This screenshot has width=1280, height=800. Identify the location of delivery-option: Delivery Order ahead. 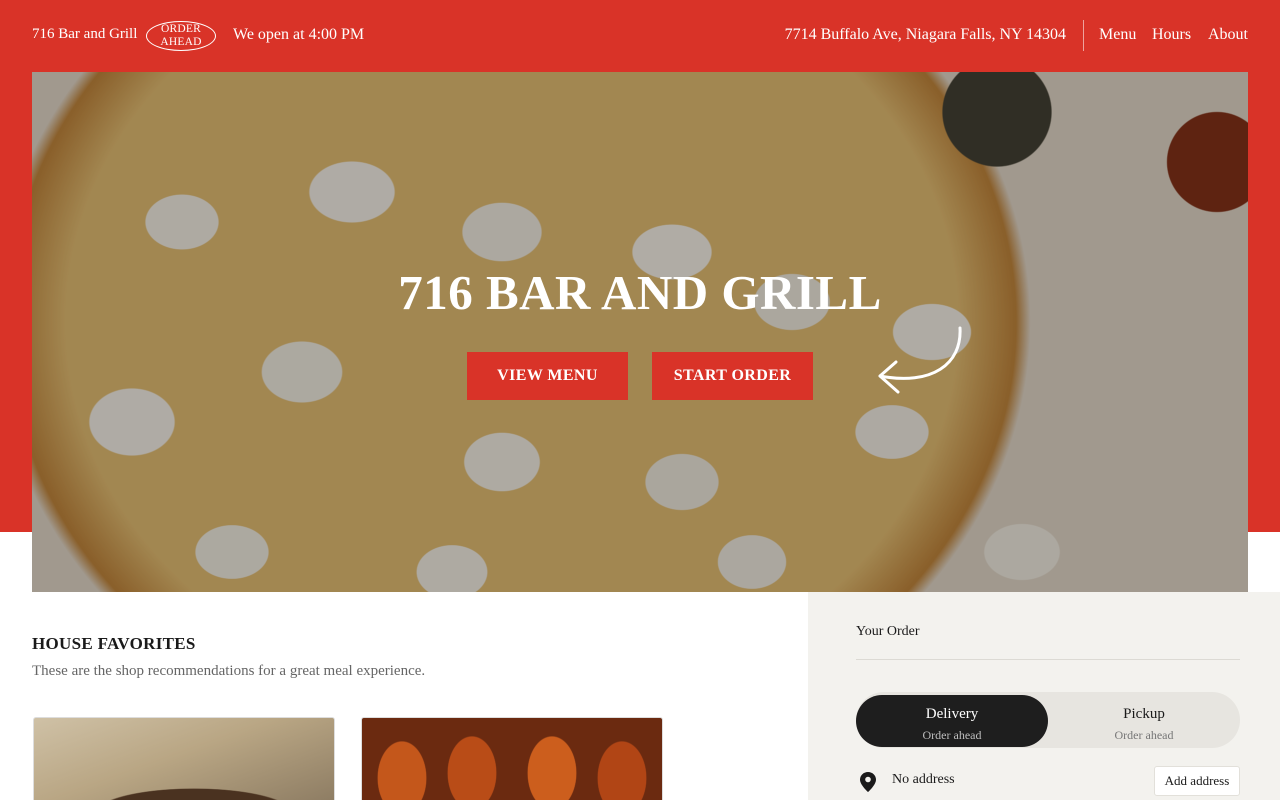
(952, 721).